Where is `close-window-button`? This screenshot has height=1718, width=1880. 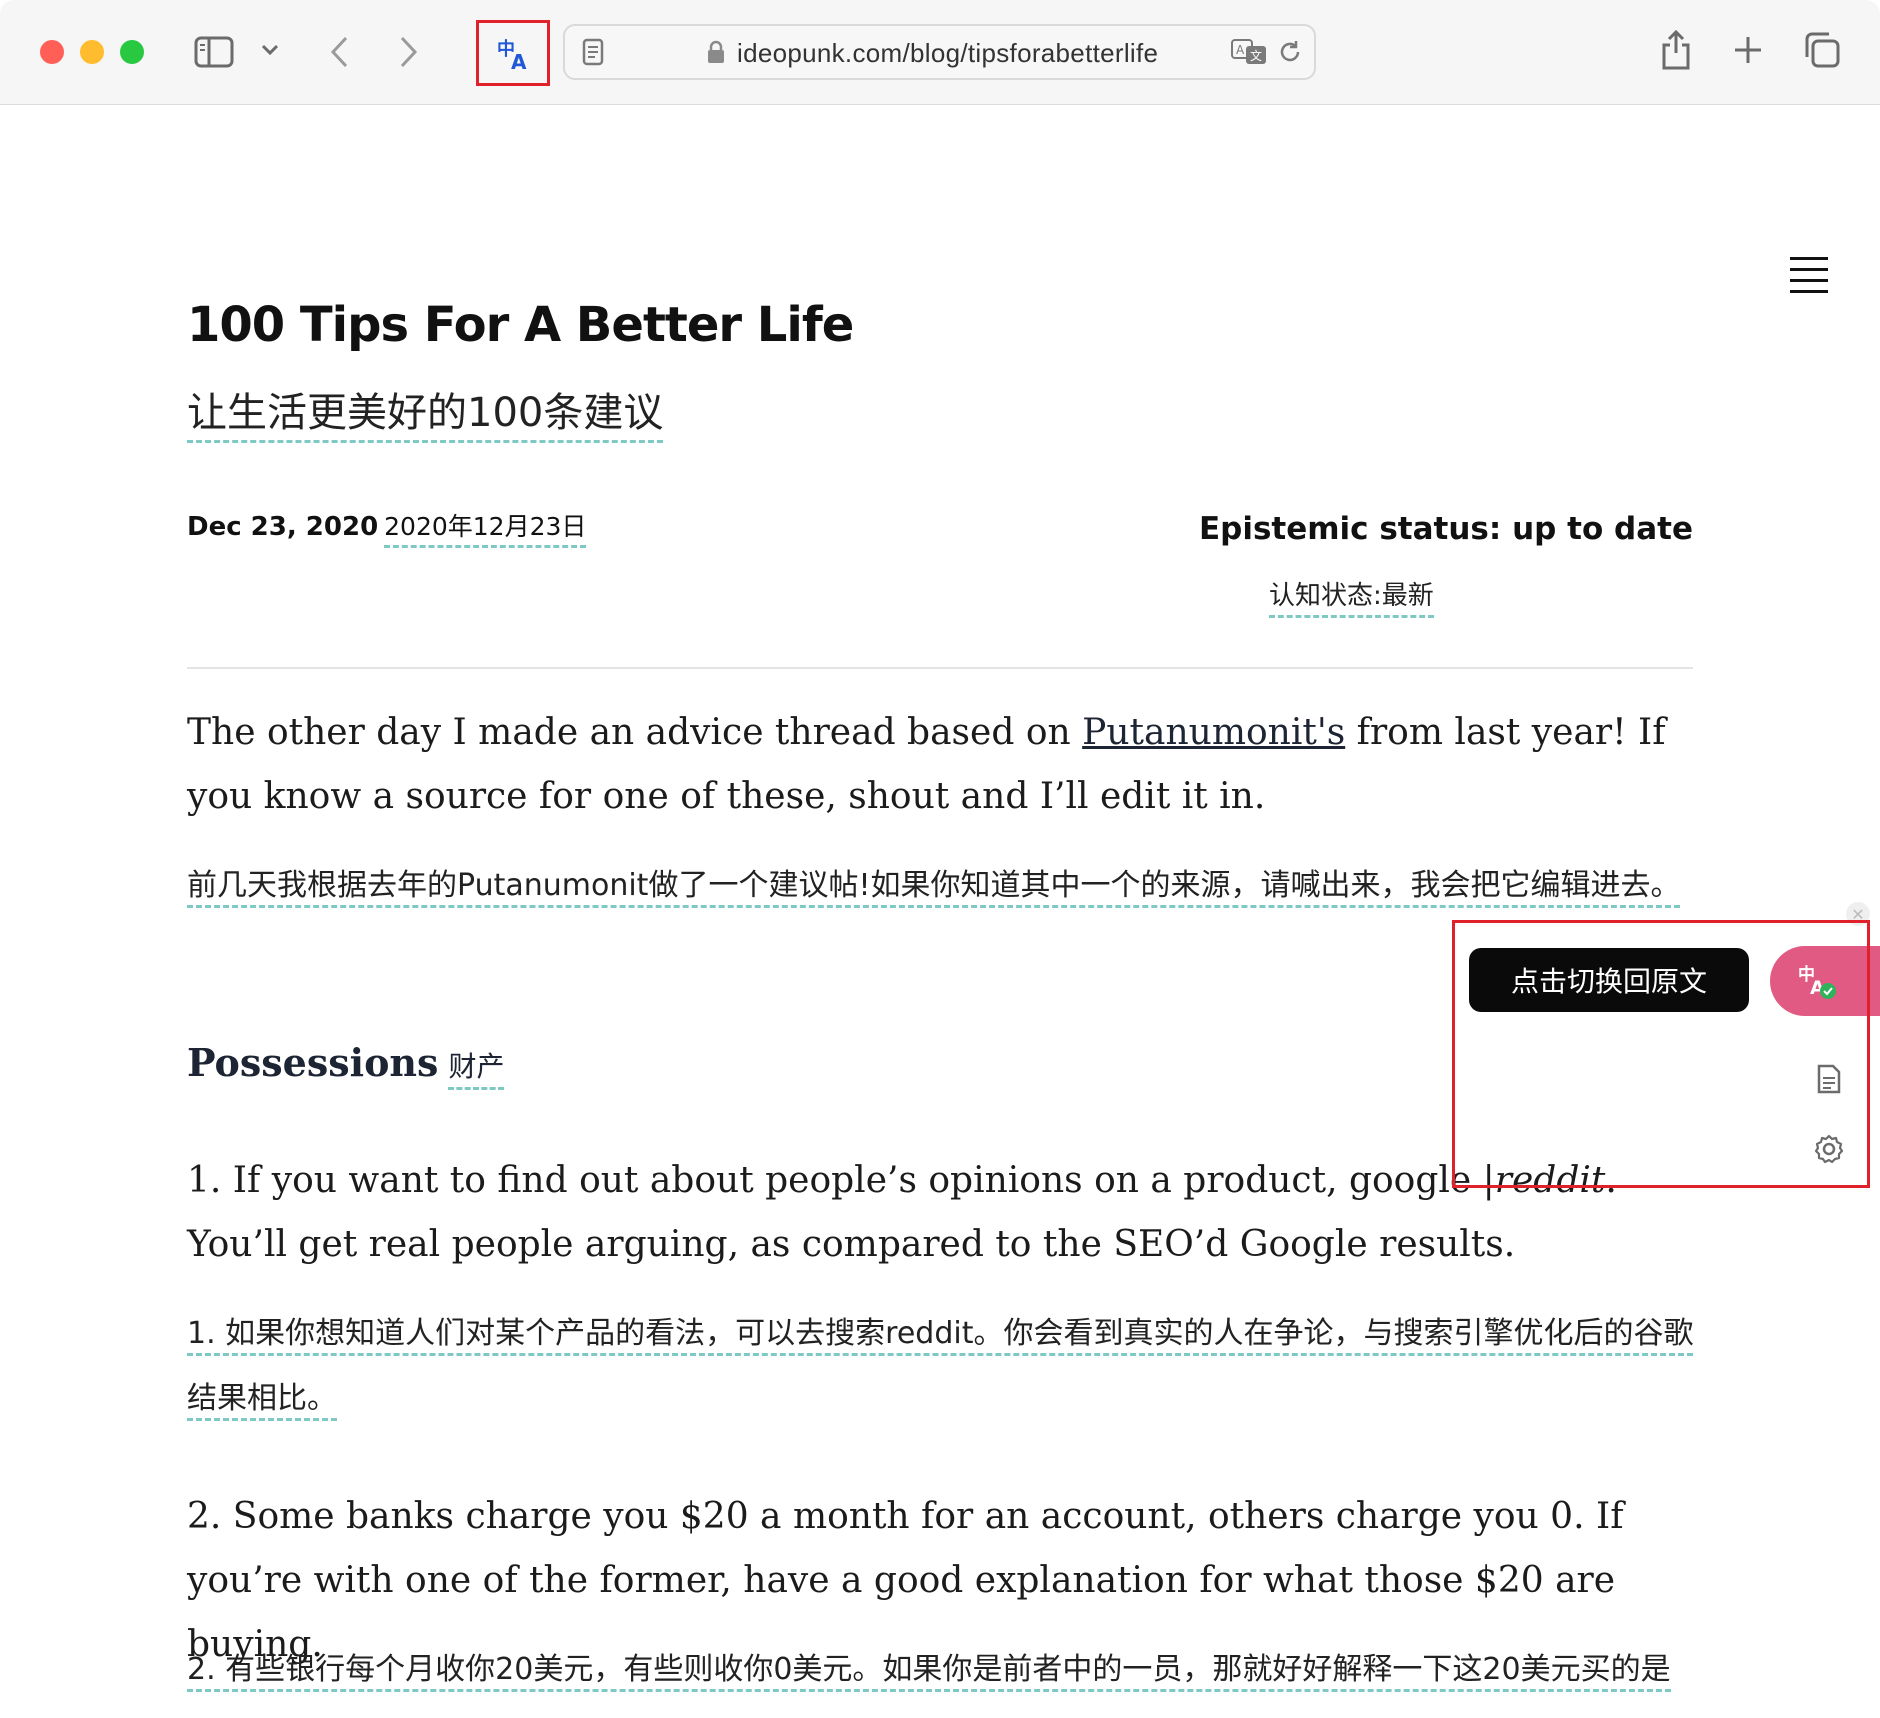 close-window-button is located at coordinates (52, 52).